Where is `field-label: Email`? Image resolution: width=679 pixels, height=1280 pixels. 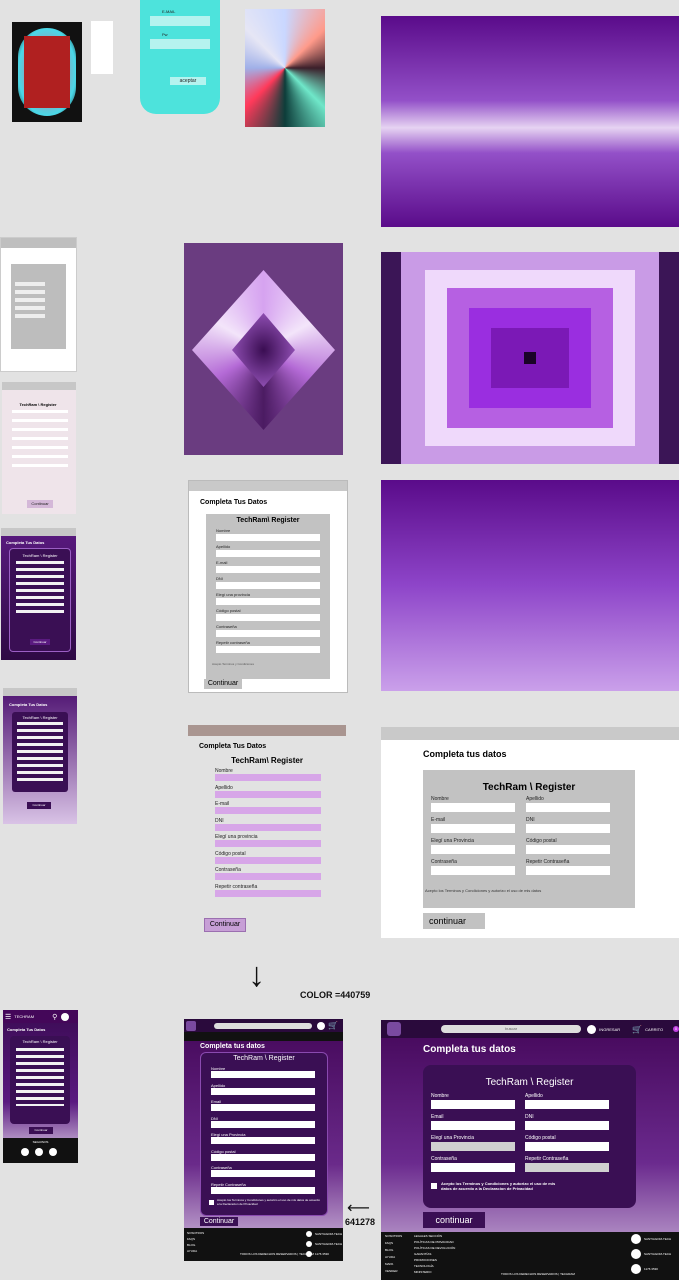 field-label: Email is located at coordinates (437, 1117).